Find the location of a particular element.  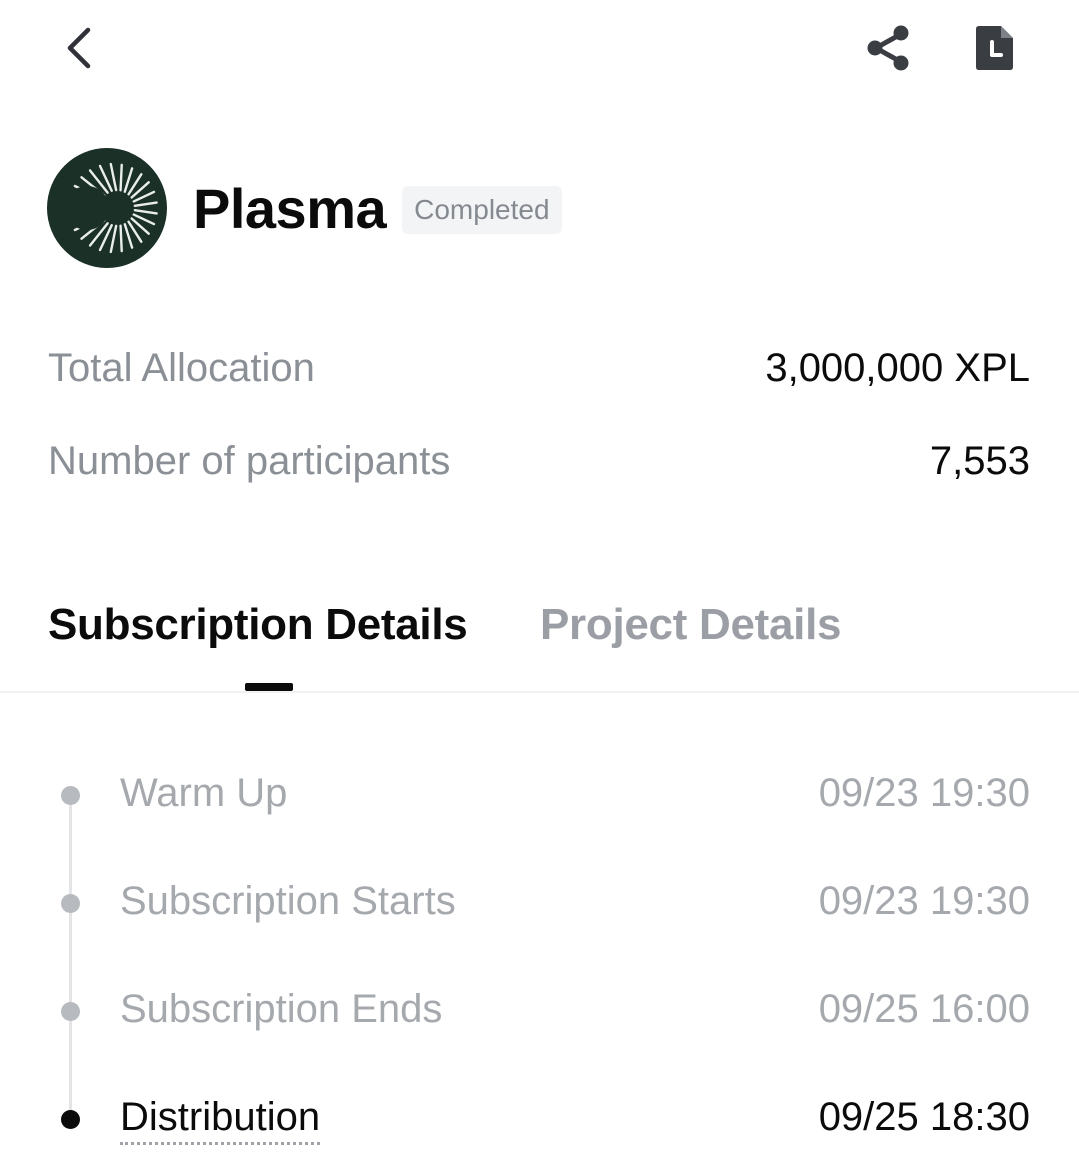

history-button is located at coordinates (994, 48).